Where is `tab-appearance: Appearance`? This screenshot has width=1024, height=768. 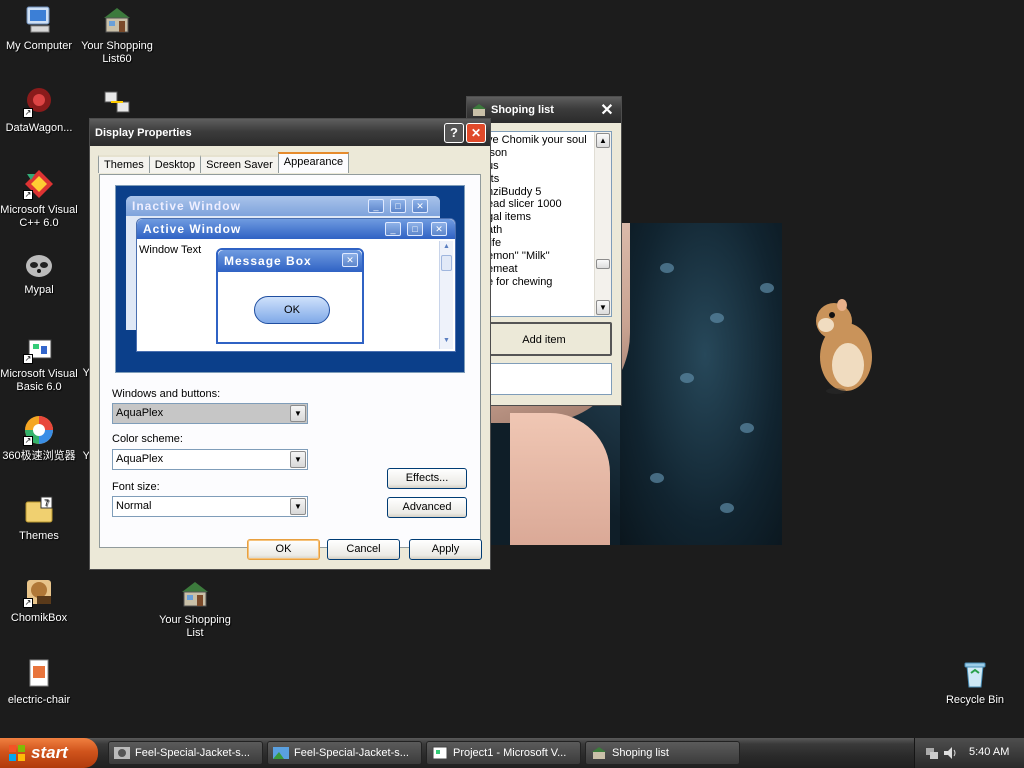
tab-appearance: Appearance is located at coordinates (313, 162).